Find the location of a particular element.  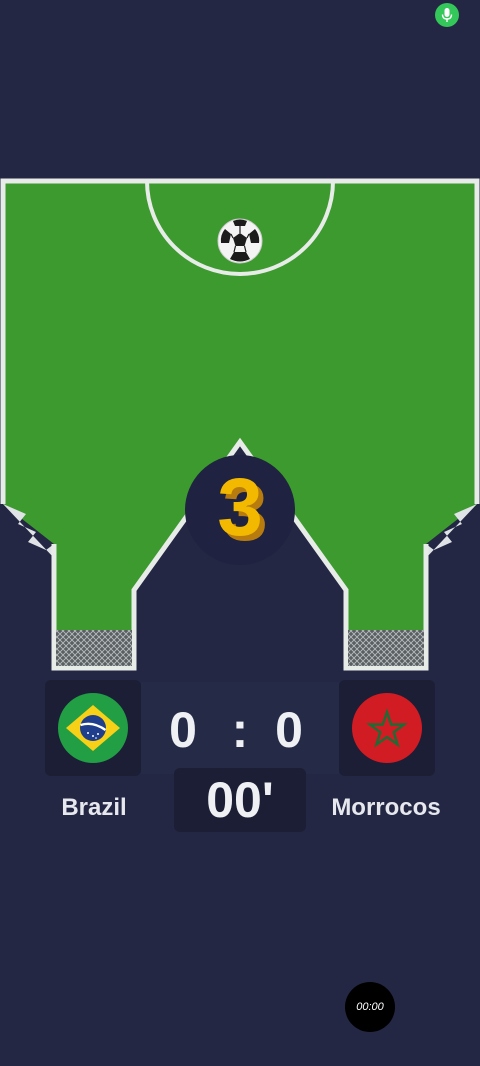

home-flag-box is located at coordinates (93, 728).